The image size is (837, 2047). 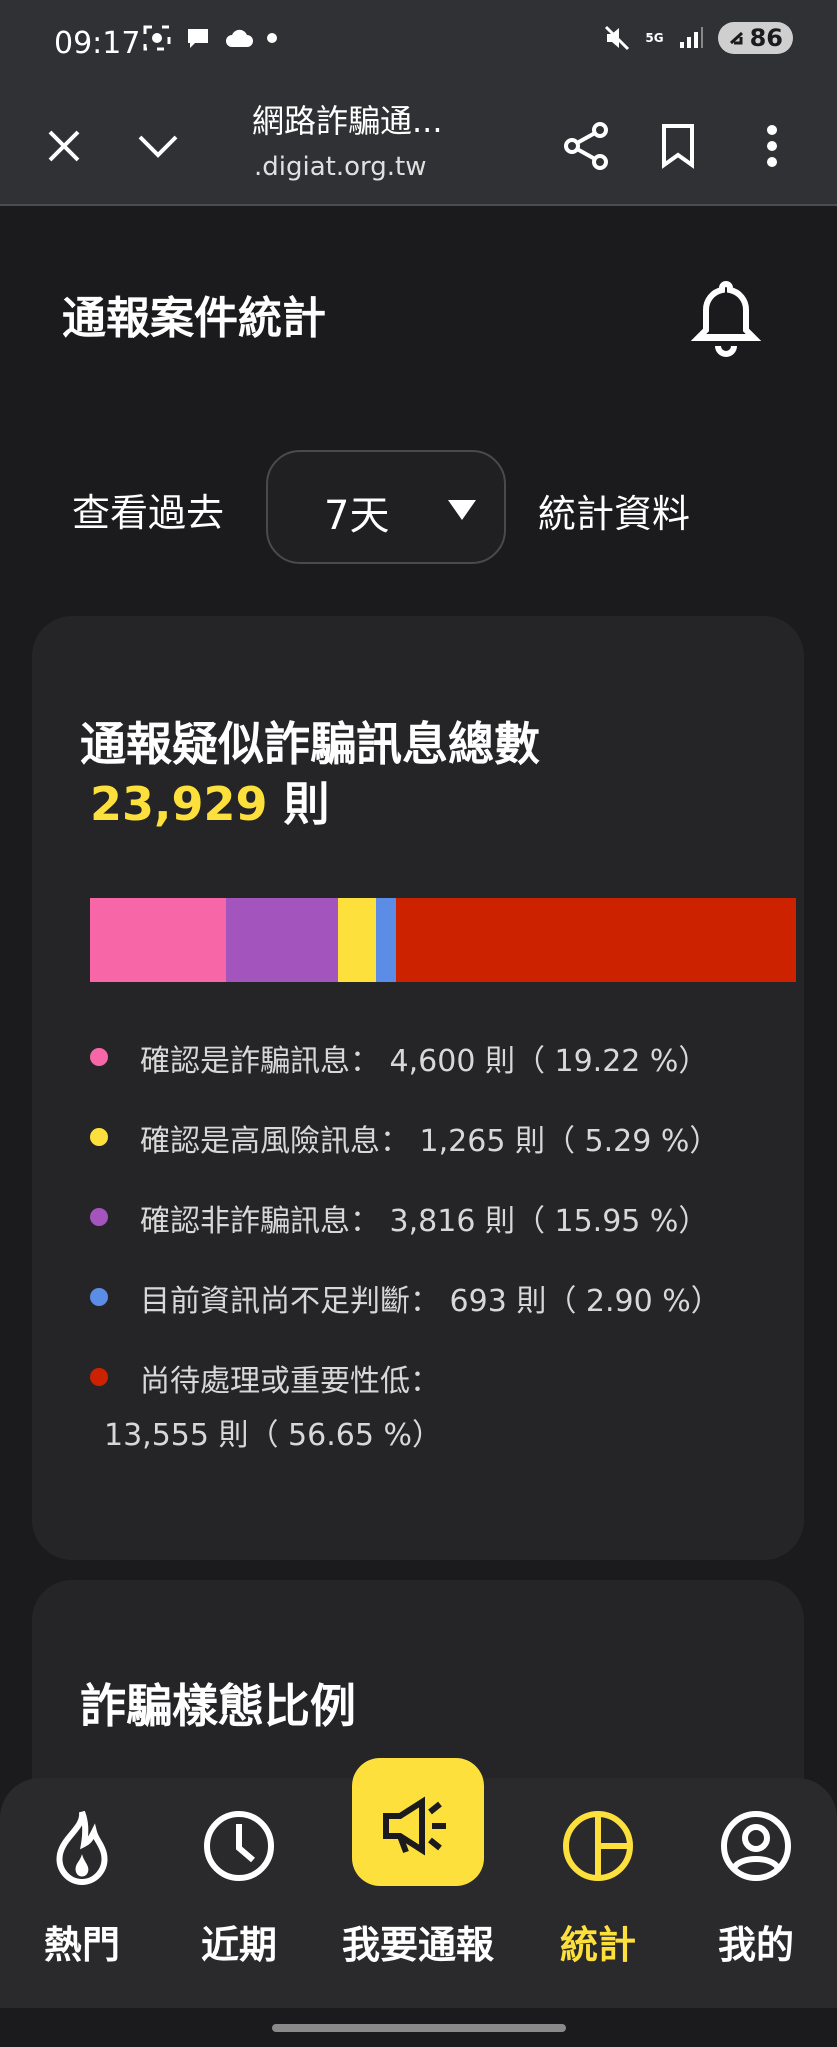 I want to click on browser-toolbar: 網路詐騙通... .digiat.org.tw, so click(x=418, y=146).